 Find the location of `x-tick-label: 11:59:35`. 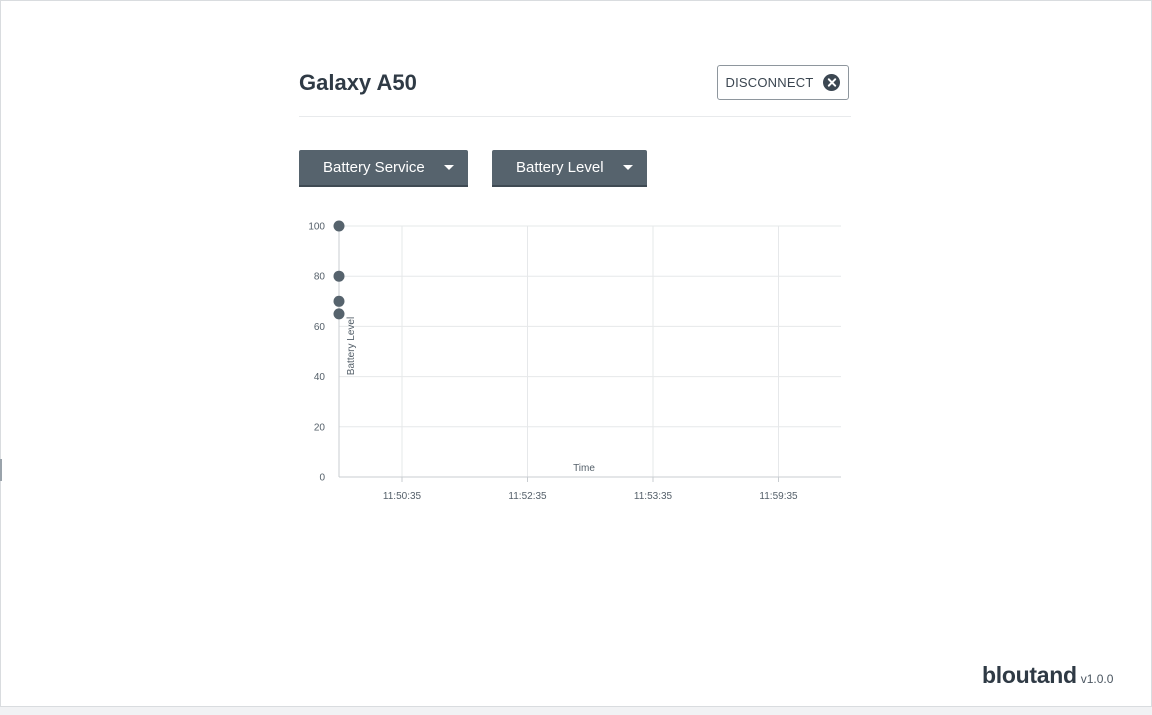

x-tick-label: 11:59:35 is located at coordinates (778, 496).